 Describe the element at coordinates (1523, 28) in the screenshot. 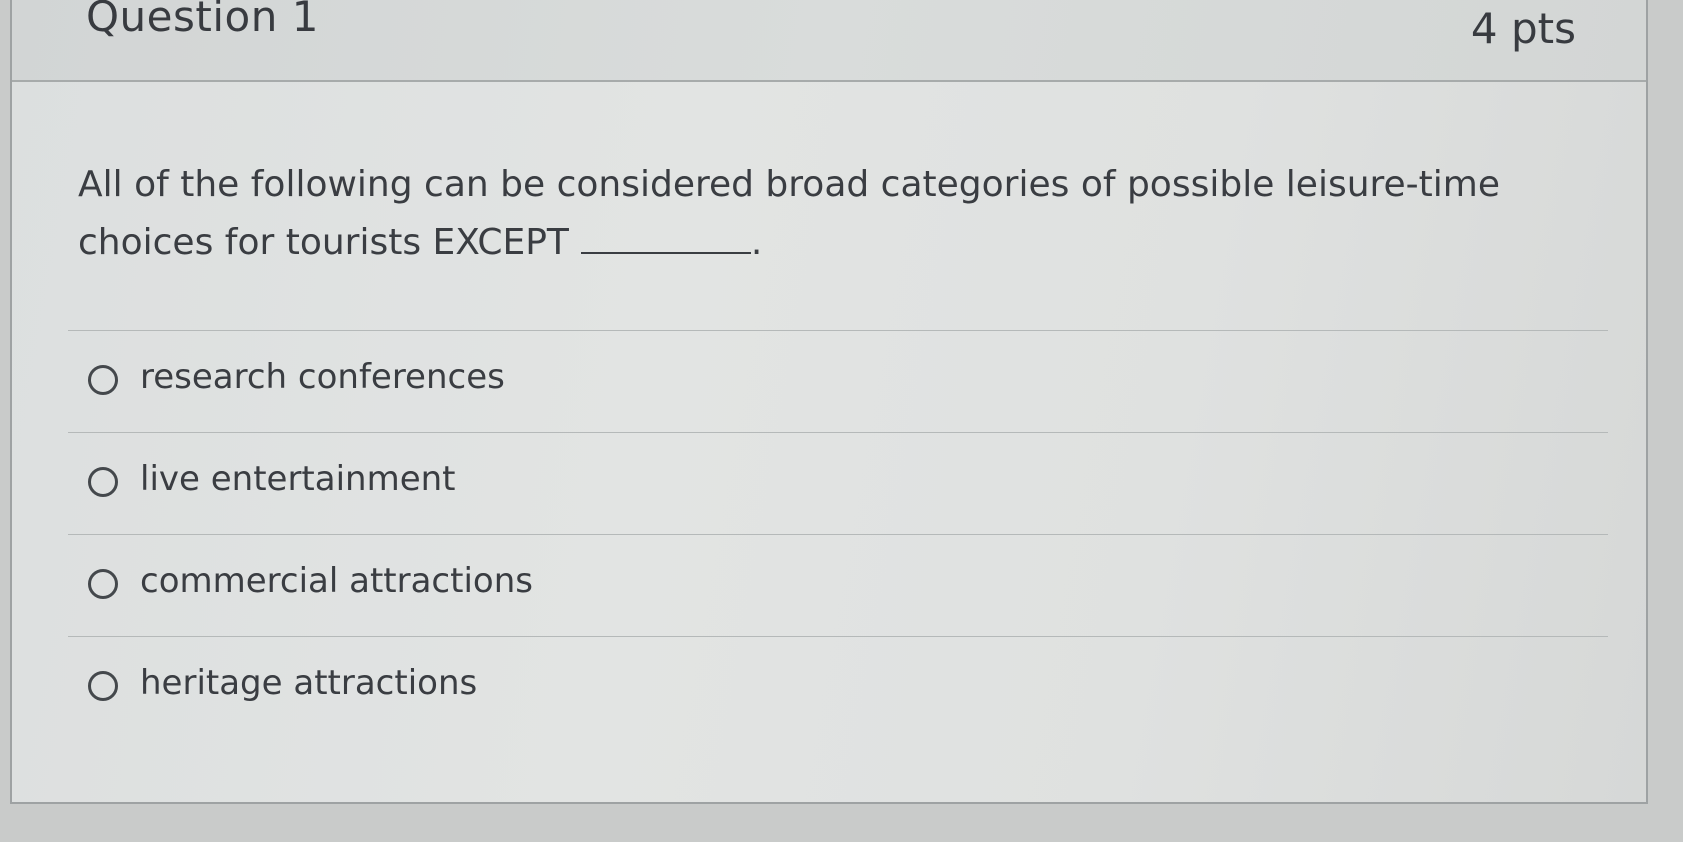

I see `question-points: 4 pts` at that location.